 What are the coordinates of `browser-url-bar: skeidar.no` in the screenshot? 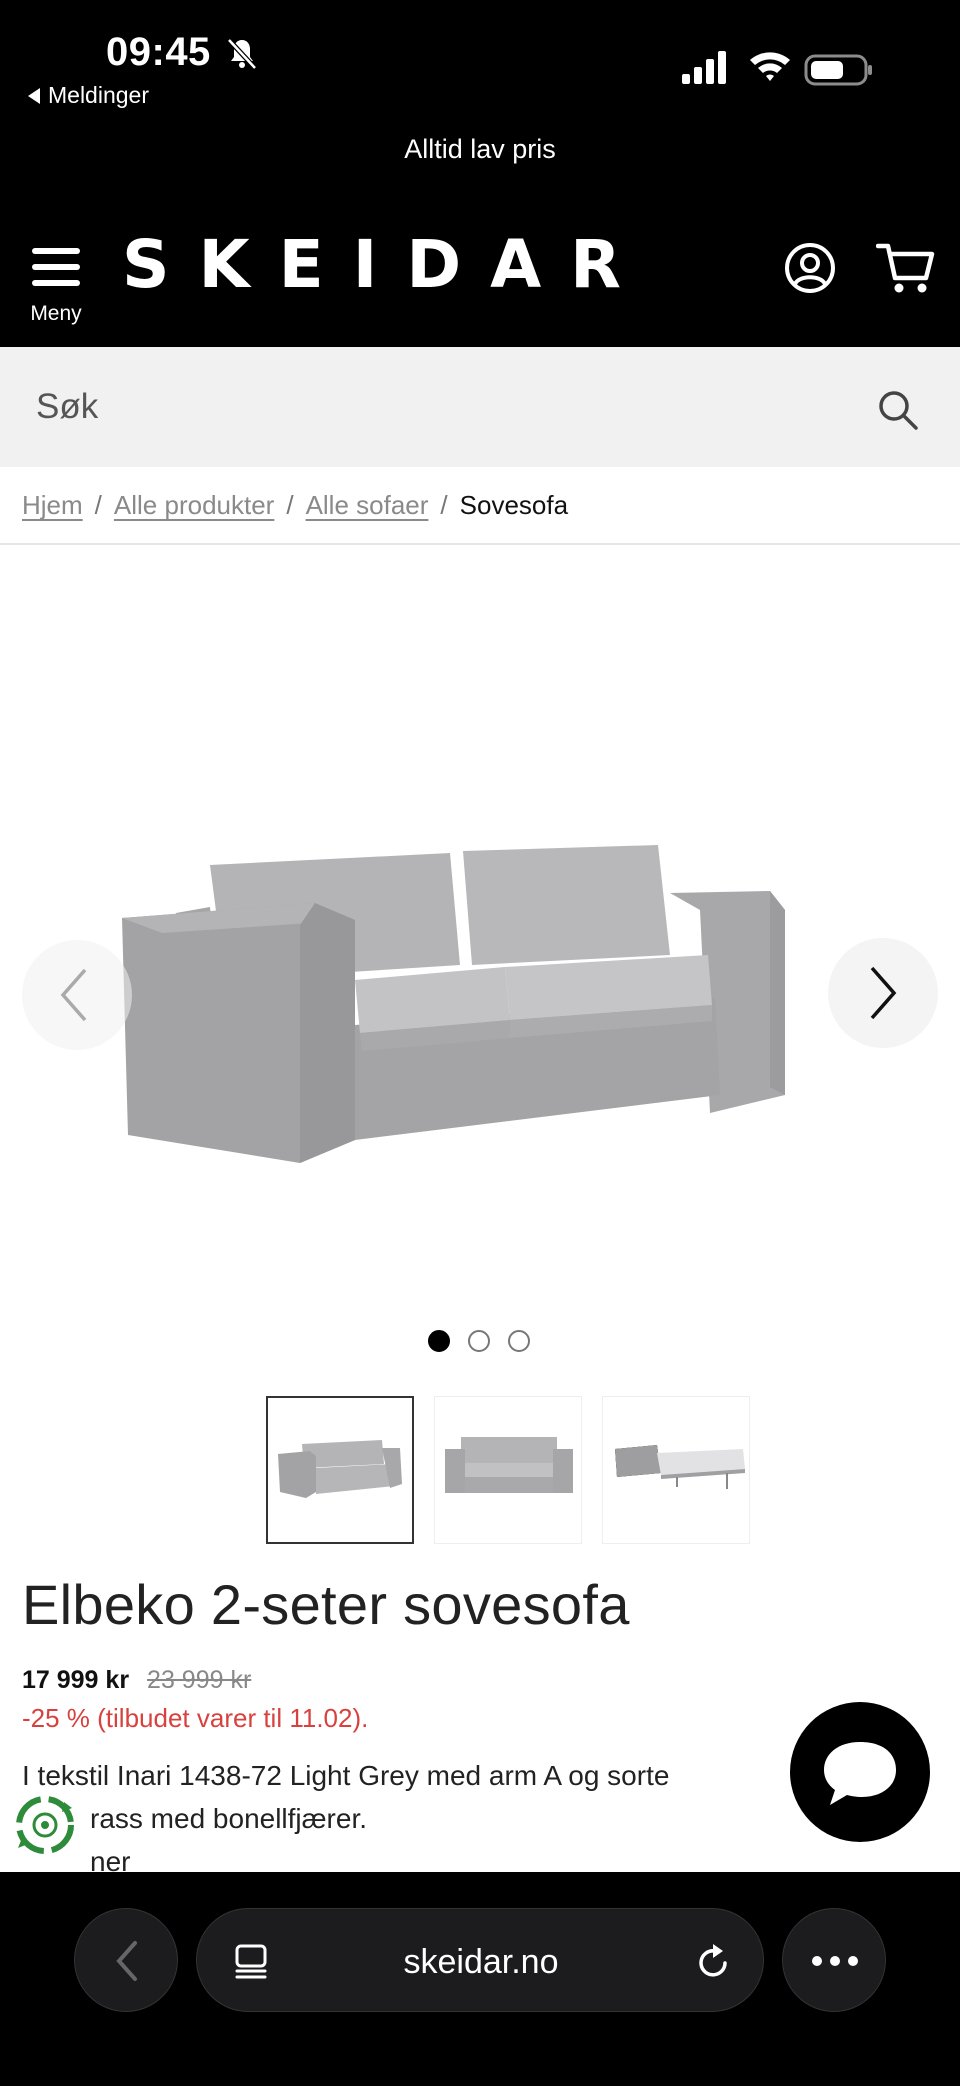 It's located at (480, 1960).